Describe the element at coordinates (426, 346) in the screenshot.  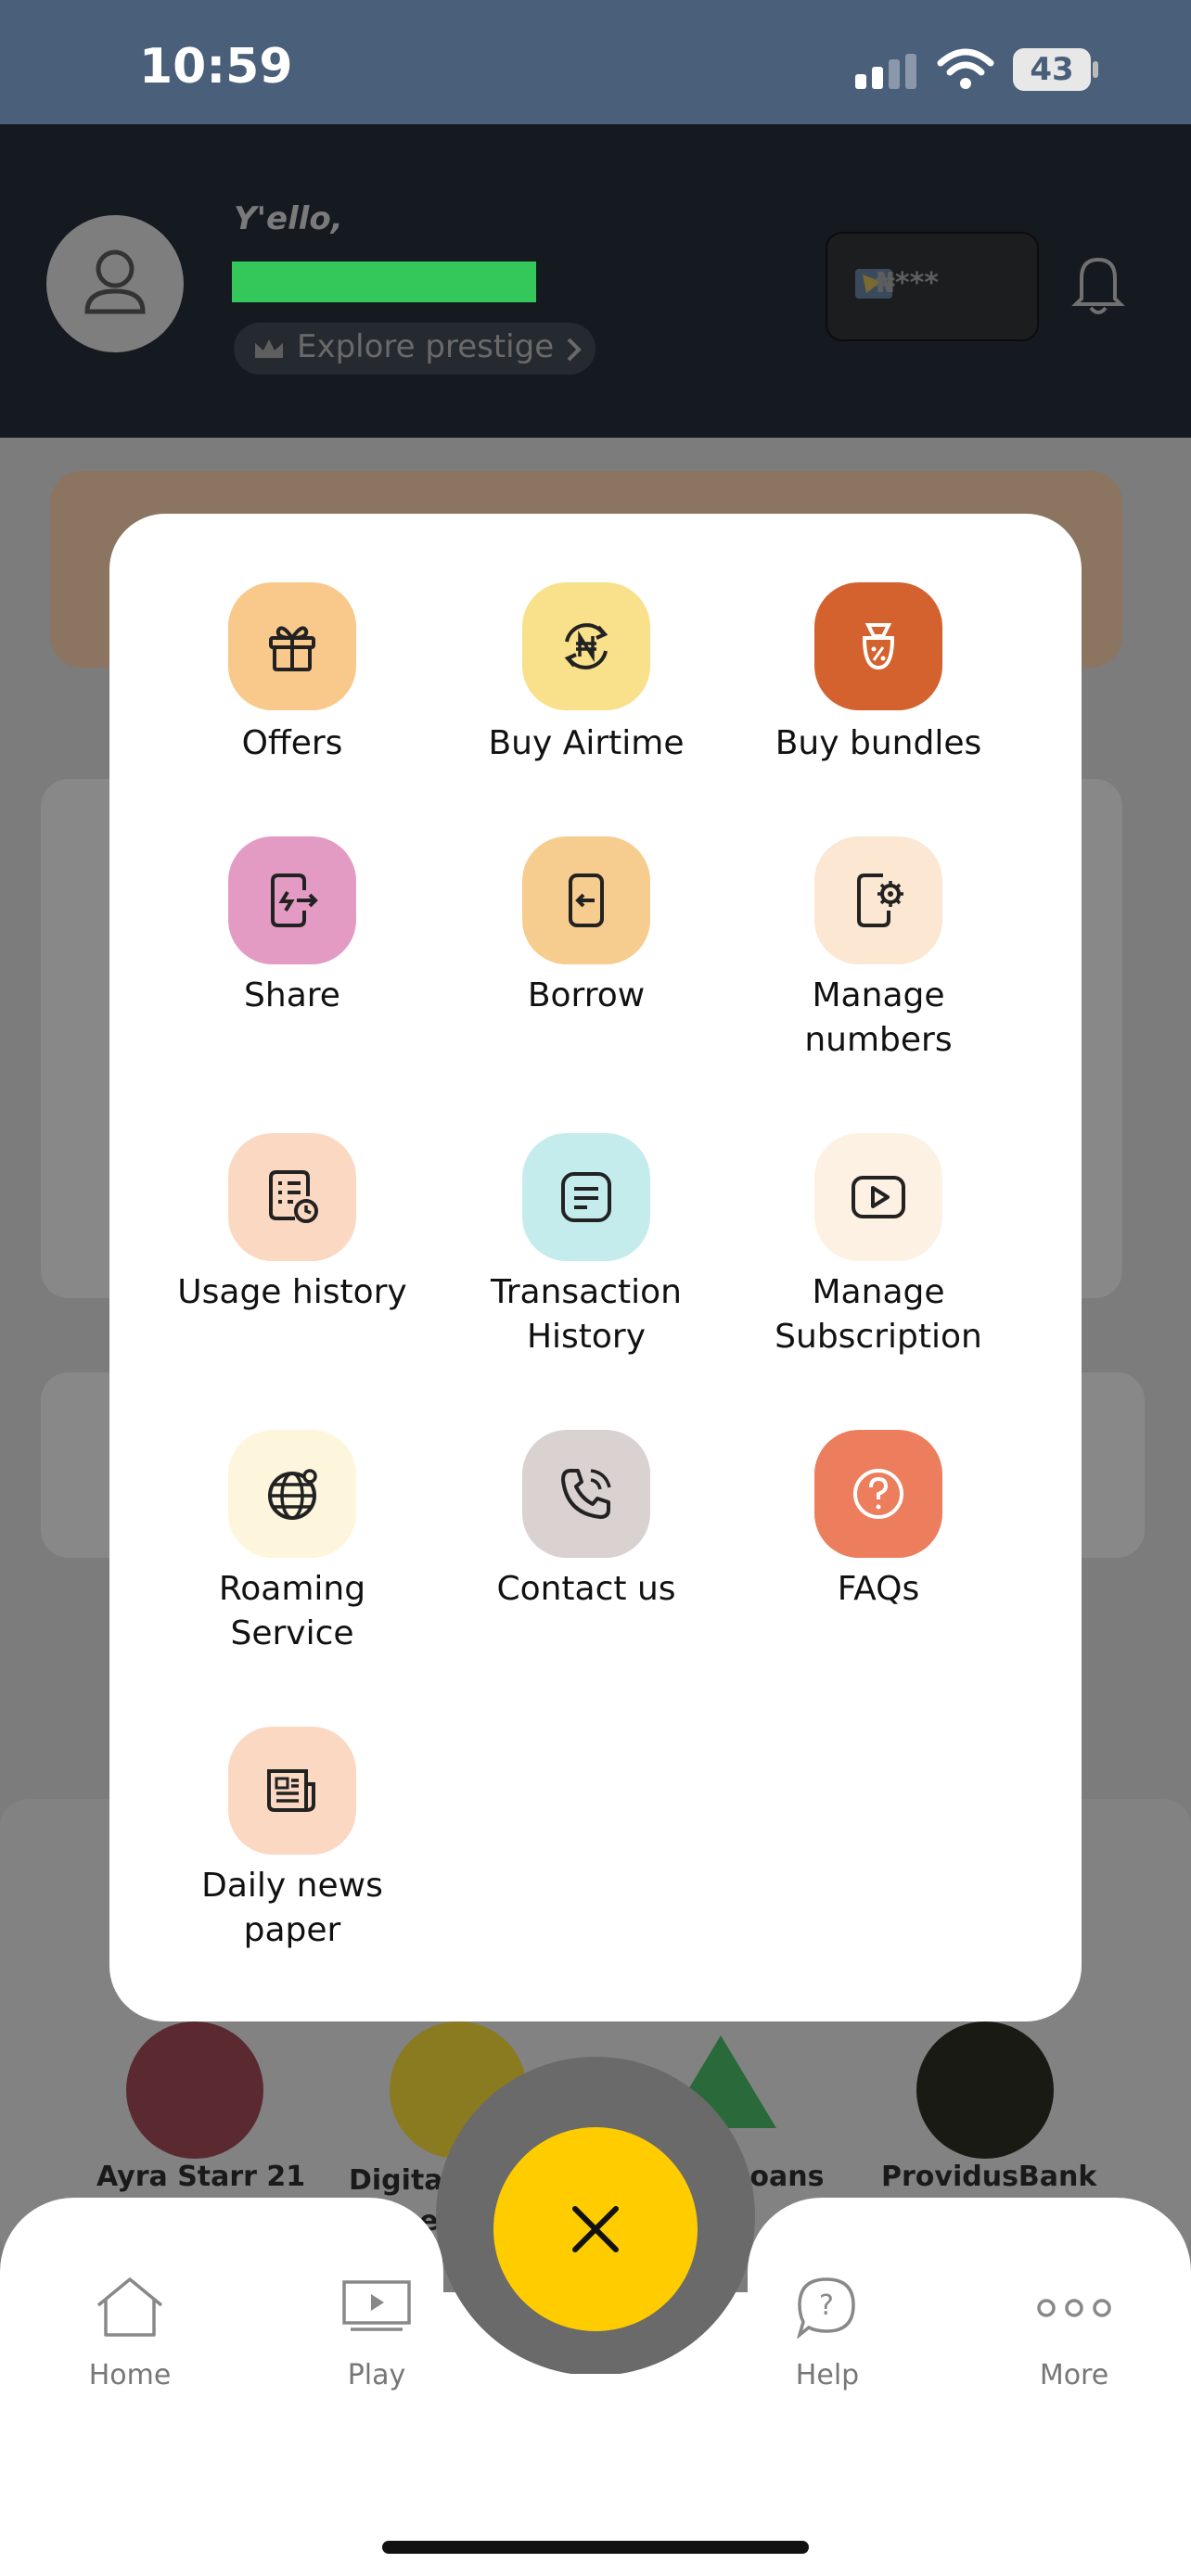
I see `prestige-label: Explore prestige` at that location.